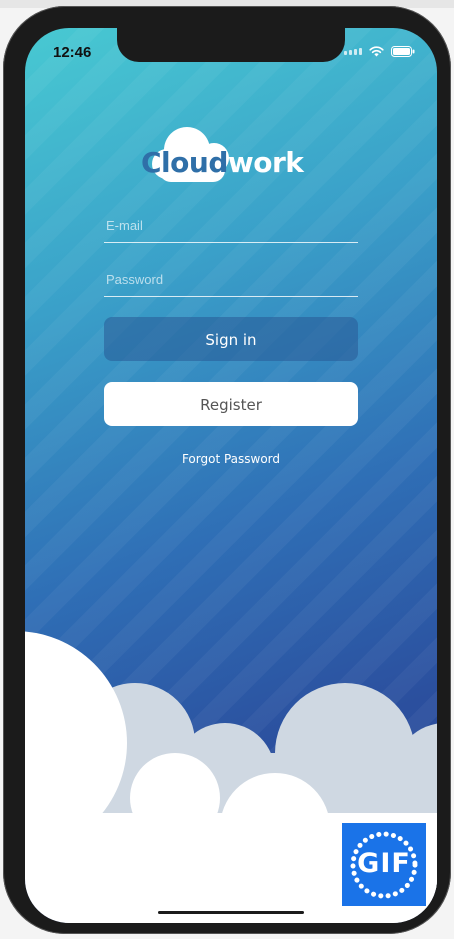 This screenshot has height=939, width=454. Describe the element at coordinates (376, 51) in the screenshot. I see `wifi-icon` at that location.